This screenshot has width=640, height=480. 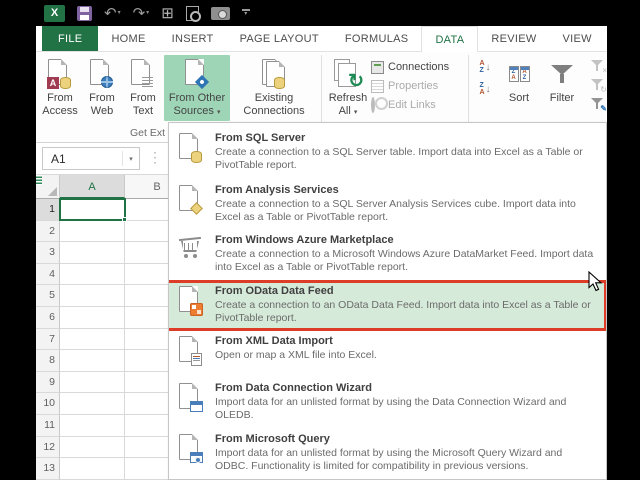 I want to click on from-other-sources-button: From Other Sources ▾, so click(x=197, y=88).